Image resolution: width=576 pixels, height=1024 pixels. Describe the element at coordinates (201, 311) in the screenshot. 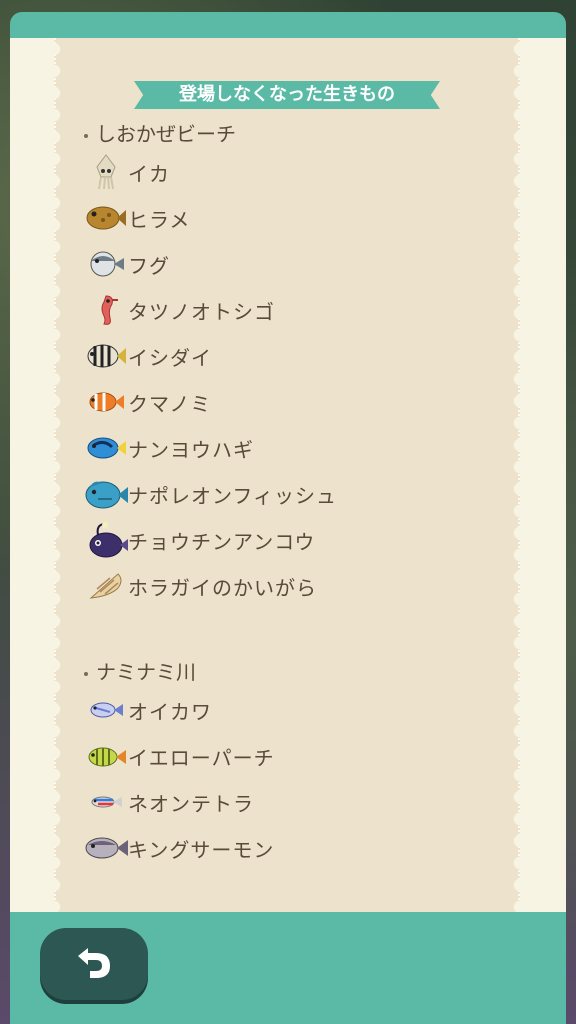

I see `creature-name: タツノオトシゴ` at that location.